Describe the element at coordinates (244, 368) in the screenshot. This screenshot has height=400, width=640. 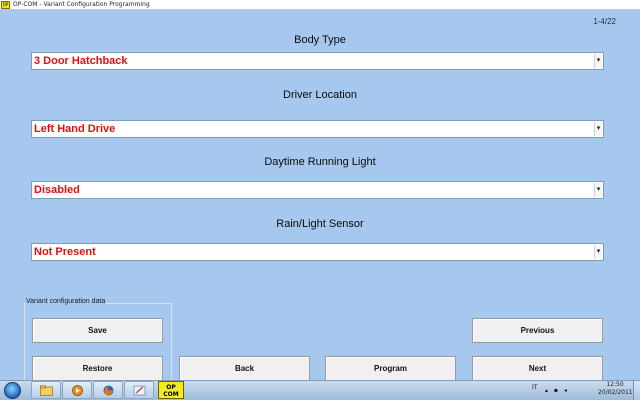
I see `back-button: Back` at that location.